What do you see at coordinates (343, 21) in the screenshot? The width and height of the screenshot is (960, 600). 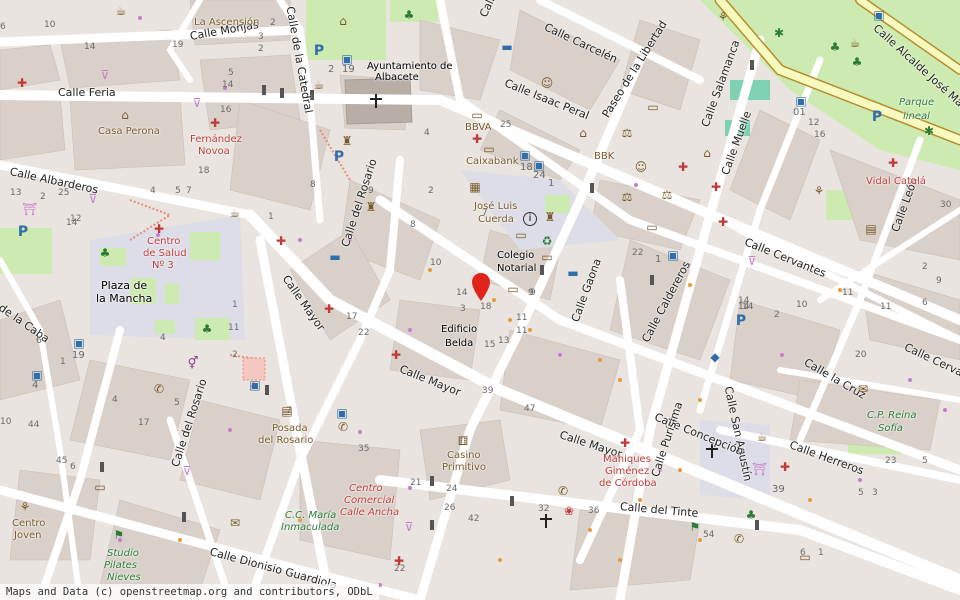 I see `museum-icon: ⌂` at bounding box center [343, 21].